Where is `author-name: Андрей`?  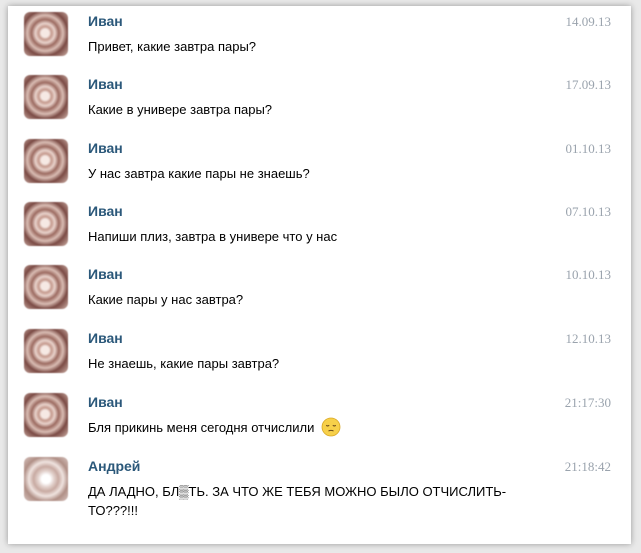 author-name: Андрей is located at coordinates (114, 466).